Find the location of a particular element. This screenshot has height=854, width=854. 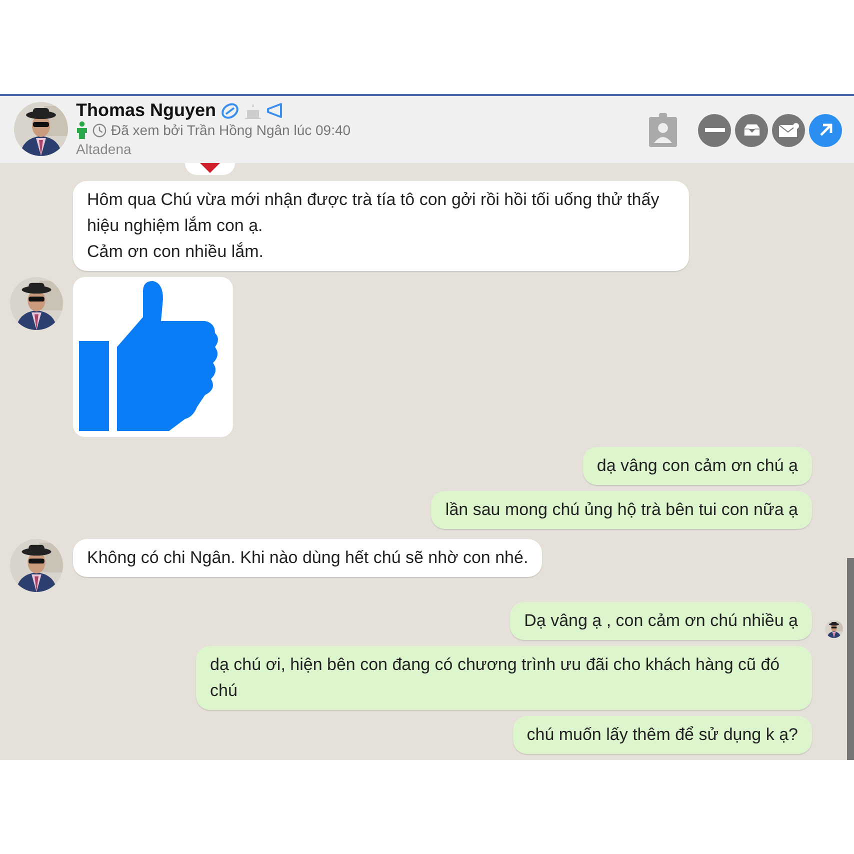

contact-name: Thomas Nguyen is located at coordinates (146, 110).